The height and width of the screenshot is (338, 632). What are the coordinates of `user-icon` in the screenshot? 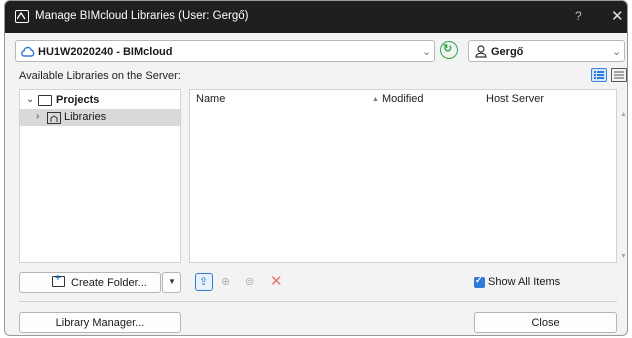 It's located at (481, 51).